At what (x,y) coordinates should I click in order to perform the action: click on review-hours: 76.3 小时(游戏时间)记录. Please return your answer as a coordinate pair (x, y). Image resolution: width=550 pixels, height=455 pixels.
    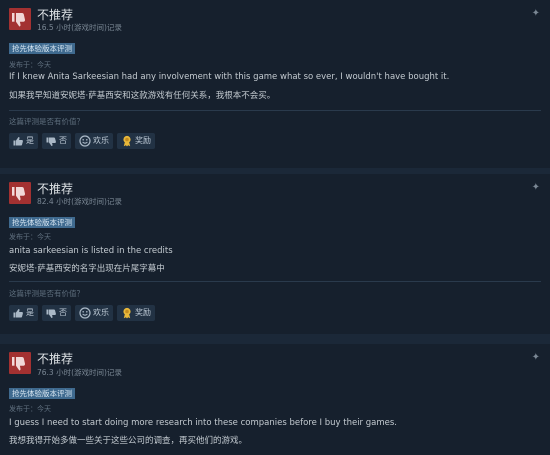
    Looking at the image, I should click on (79, 372).